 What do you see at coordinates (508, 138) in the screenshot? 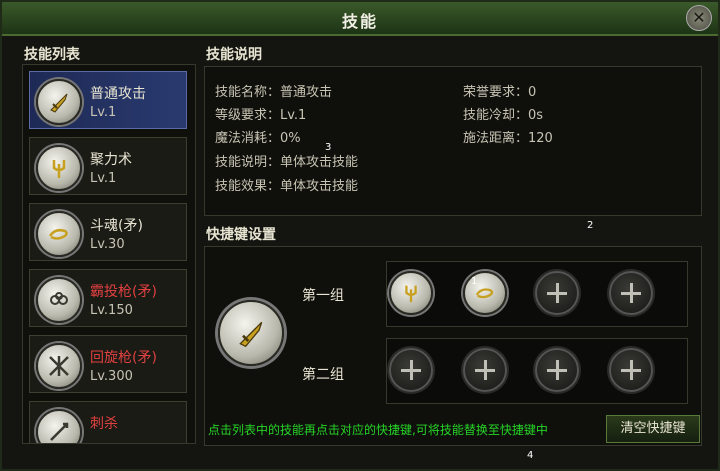
I see `cast-range-row: 施法距离：120` at bounding box center [508, 138].